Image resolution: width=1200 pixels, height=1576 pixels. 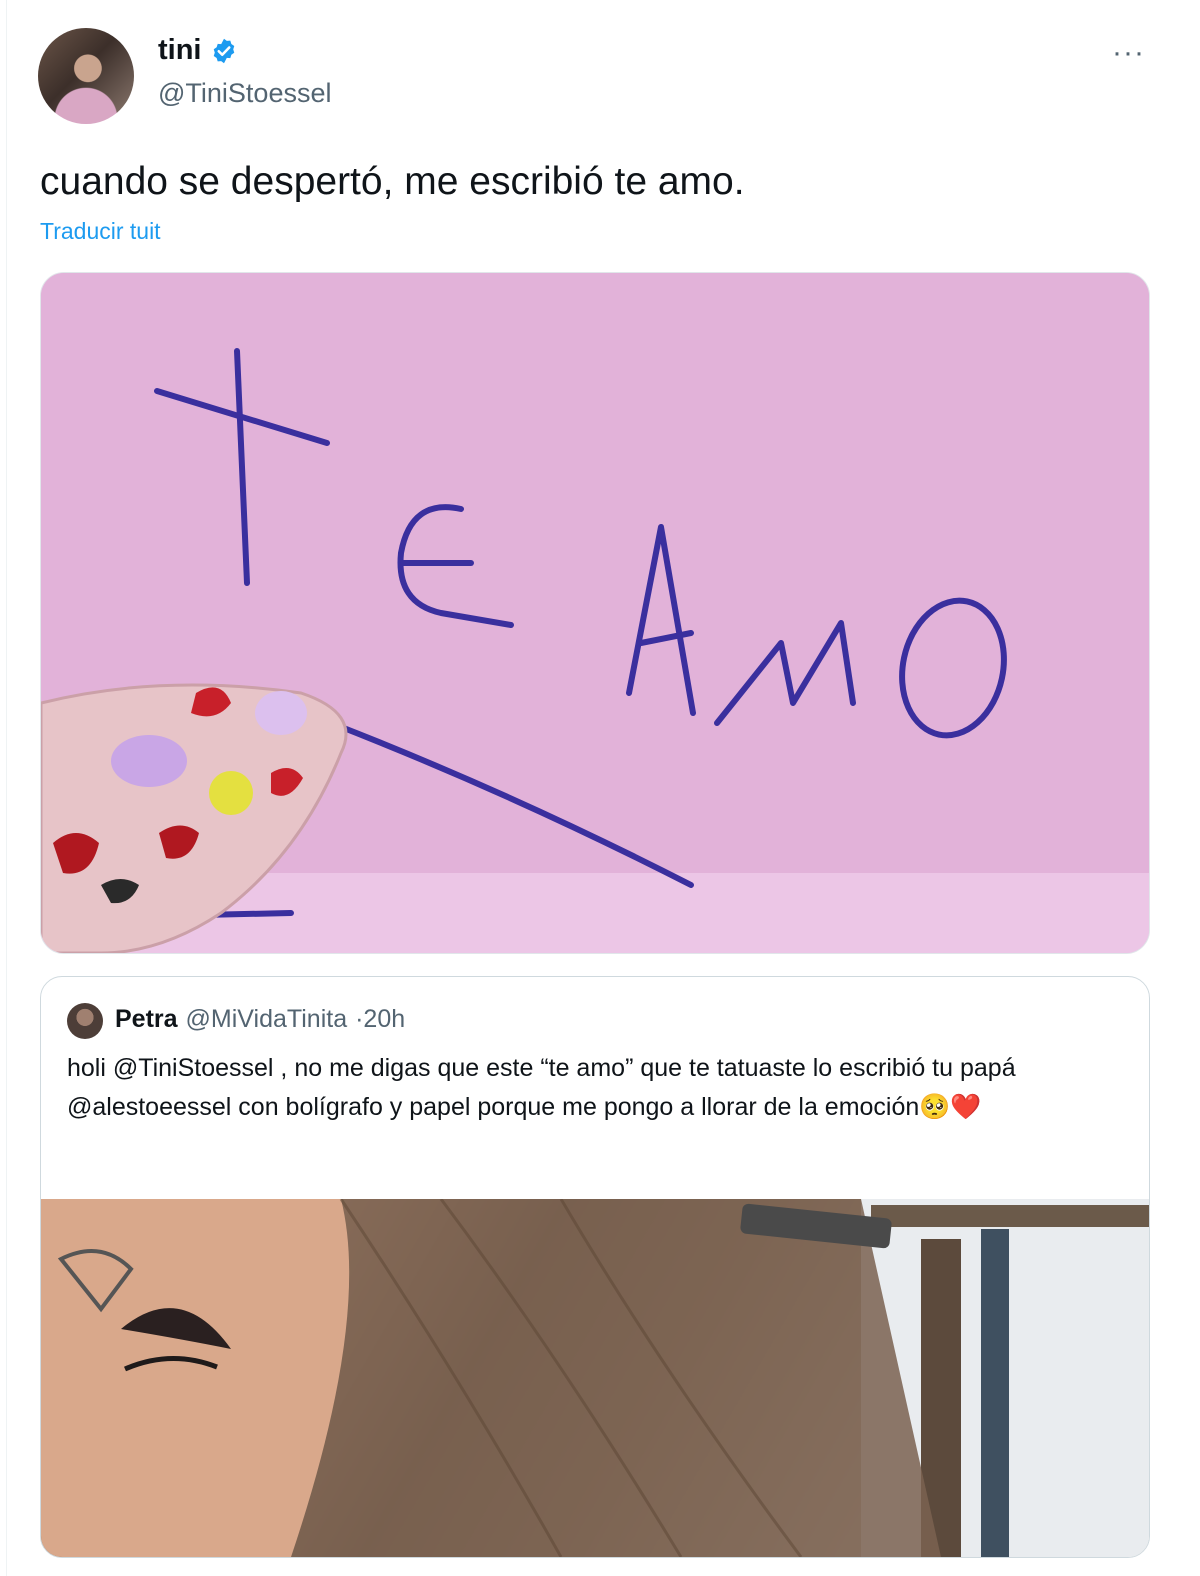 What do you see at coordinates (380, 1019) in the screenshot?
I see `quoted-tweet-time: ·20h` at bounding box center [380, 1019].